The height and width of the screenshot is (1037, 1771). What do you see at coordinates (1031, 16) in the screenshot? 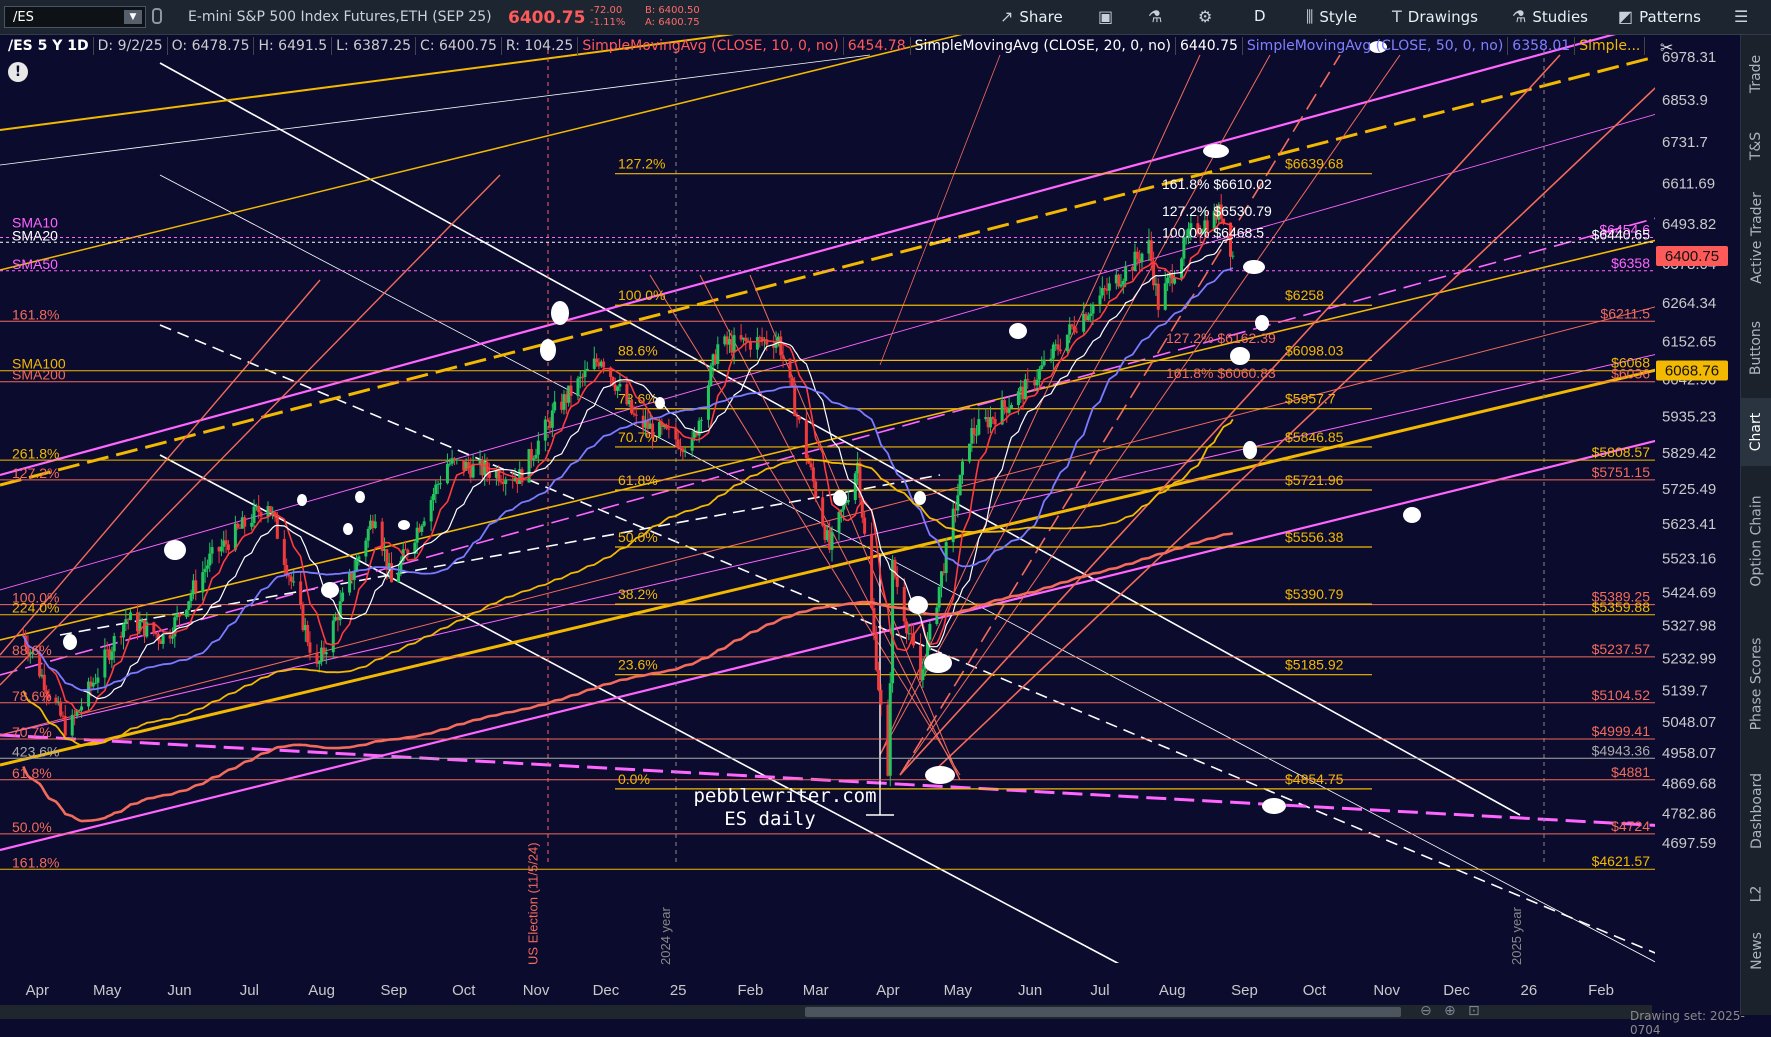
I see `share-button: ↗ Share` at bounding box center [1031, 16].